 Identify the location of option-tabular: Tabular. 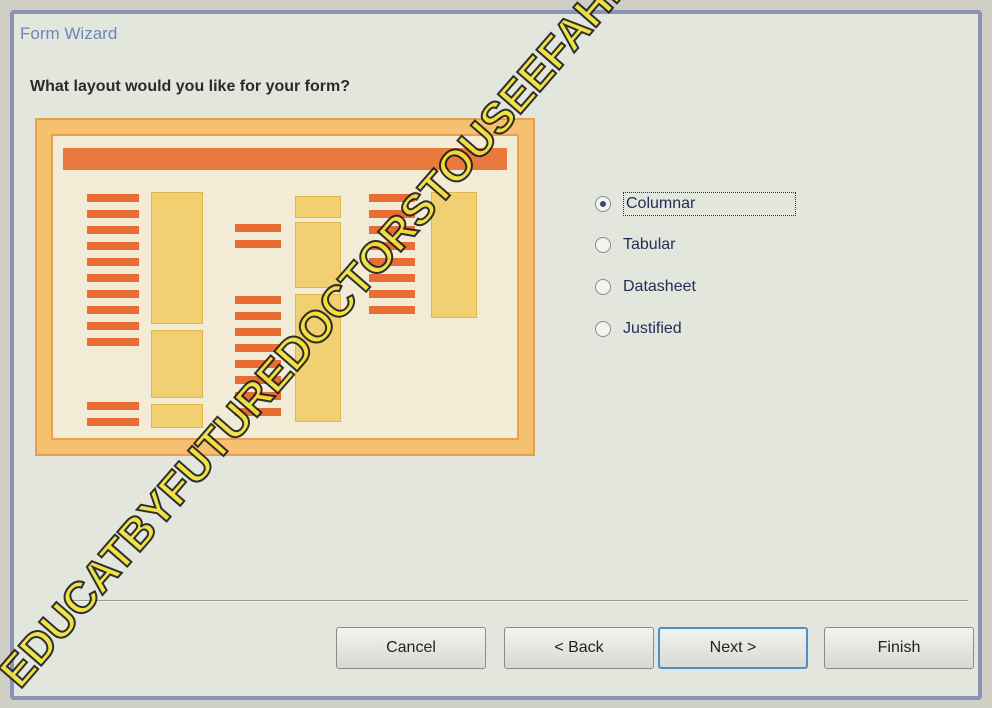
(635, 245).